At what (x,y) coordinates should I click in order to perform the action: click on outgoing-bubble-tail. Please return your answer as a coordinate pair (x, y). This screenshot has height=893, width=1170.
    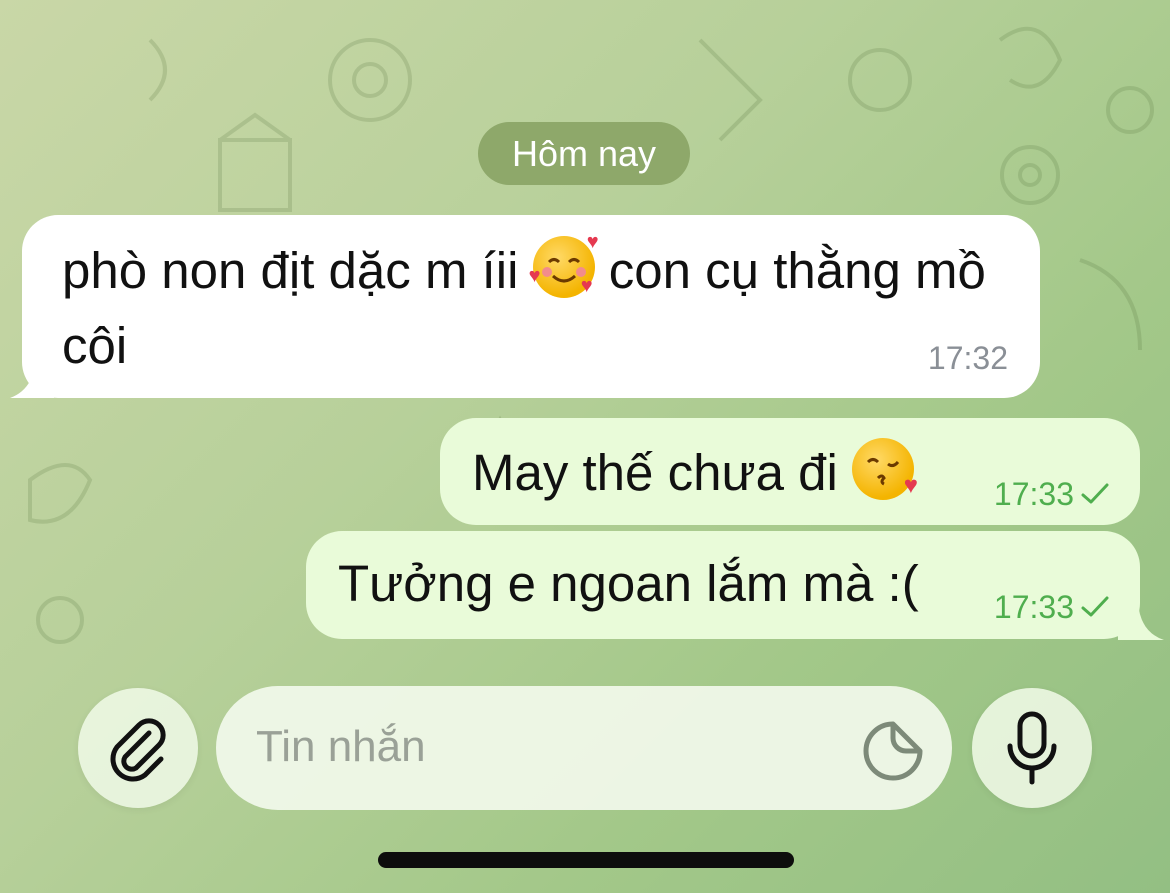
    Looking at the image, I should click on (1141, 621).